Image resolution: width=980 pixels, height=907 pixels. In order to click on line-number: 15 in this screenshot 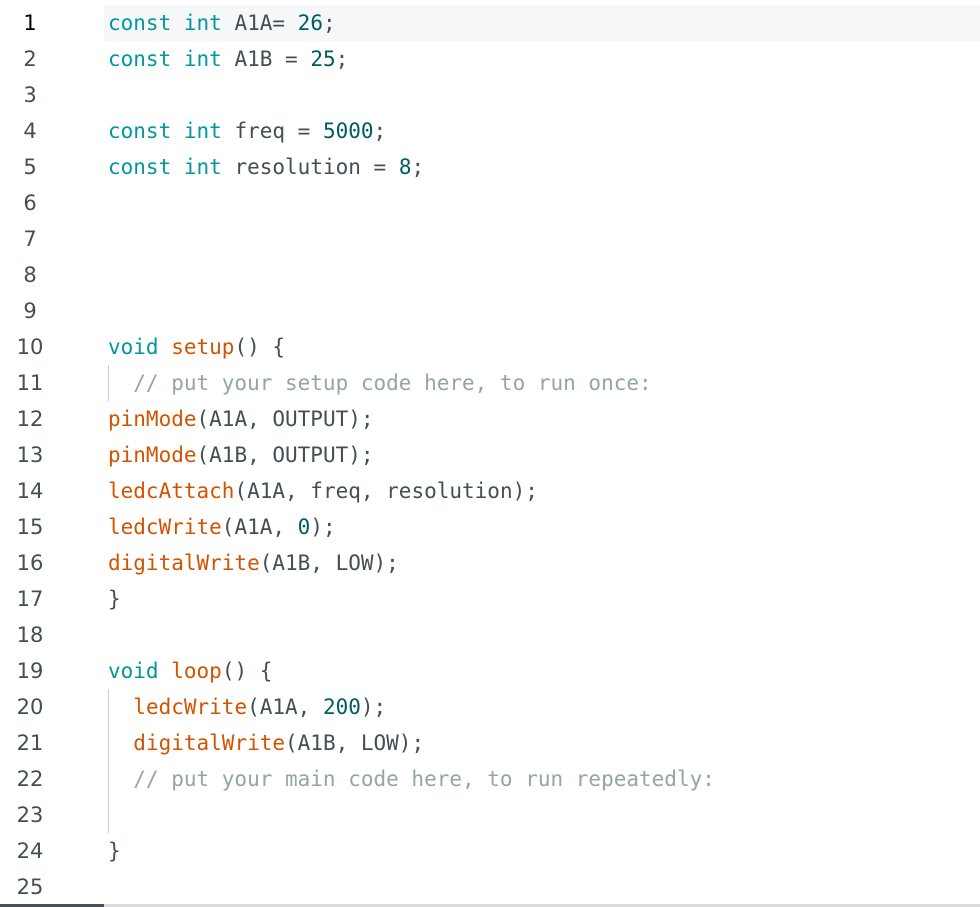, I will do `click(30, 527)`.